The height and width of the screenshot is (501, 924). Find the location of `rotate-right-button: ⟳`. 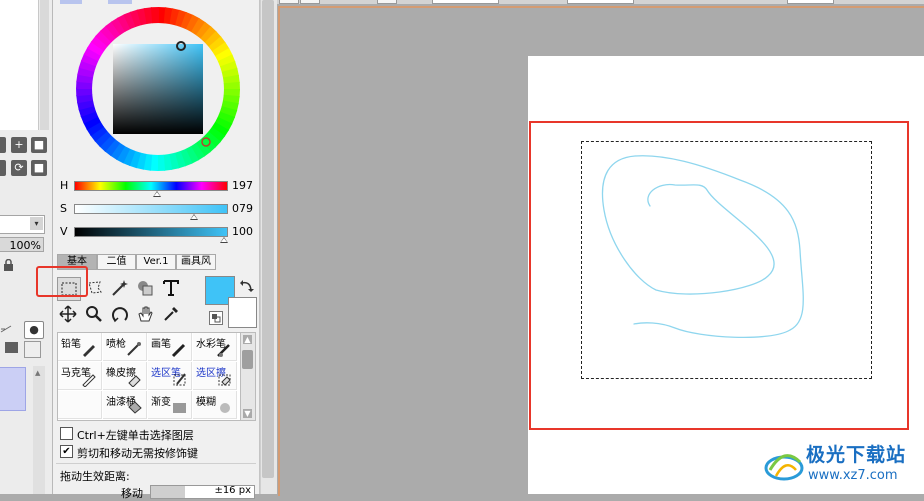

rotate-right-button: ⟳ is located at coordinates (19, 168).